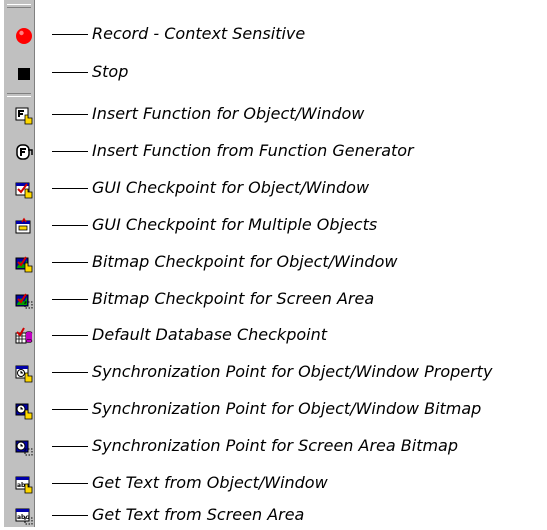 This screenshot has width=547, height=530. What do you see at coordinates (235, 224) in the screenshot?
I see `legend-label-gui-checkpoint-multiple: GUI Checkpoint for Multiple Objects` at bounding box center [235, 224].